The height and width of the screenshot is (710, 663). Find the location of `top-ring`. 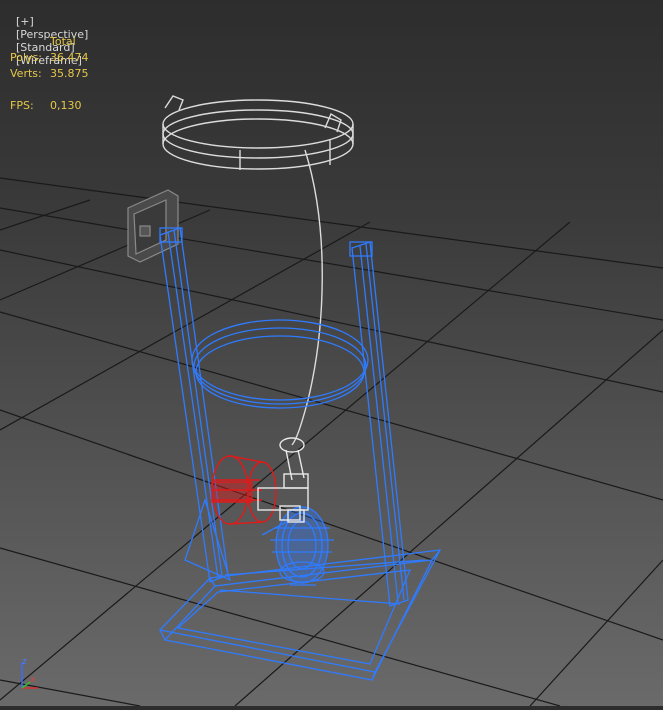

top-ring is located at coordinates (258, 132).